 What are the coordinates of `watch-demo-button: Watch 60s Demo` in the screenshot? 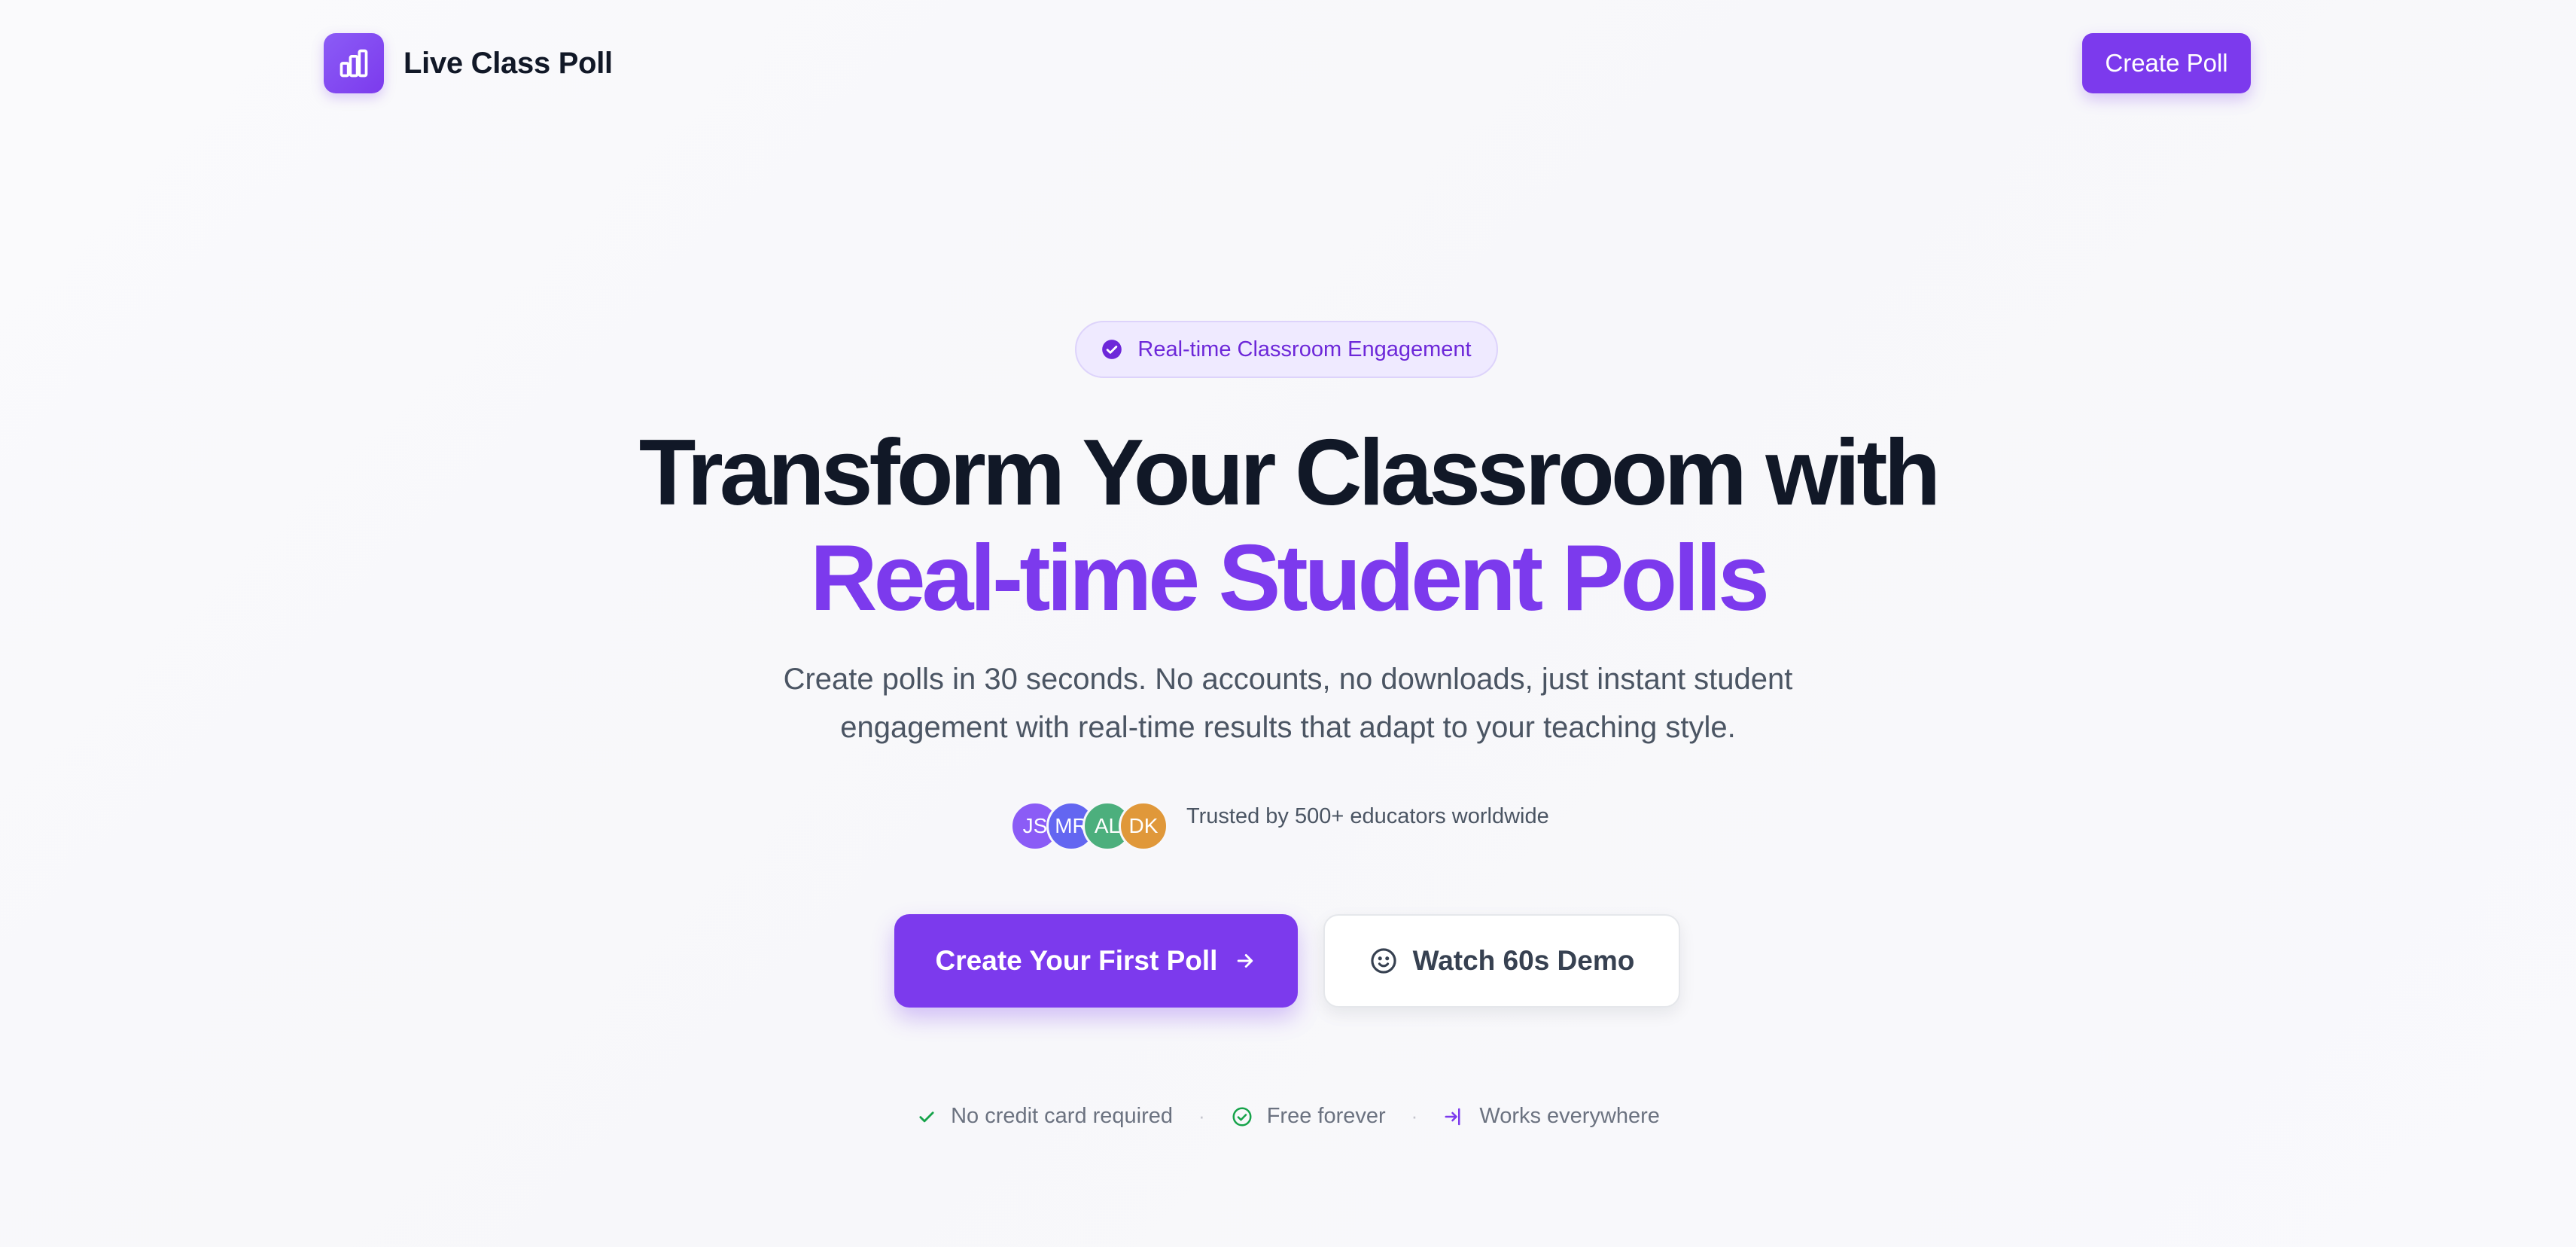 It's located at (1501, 961).